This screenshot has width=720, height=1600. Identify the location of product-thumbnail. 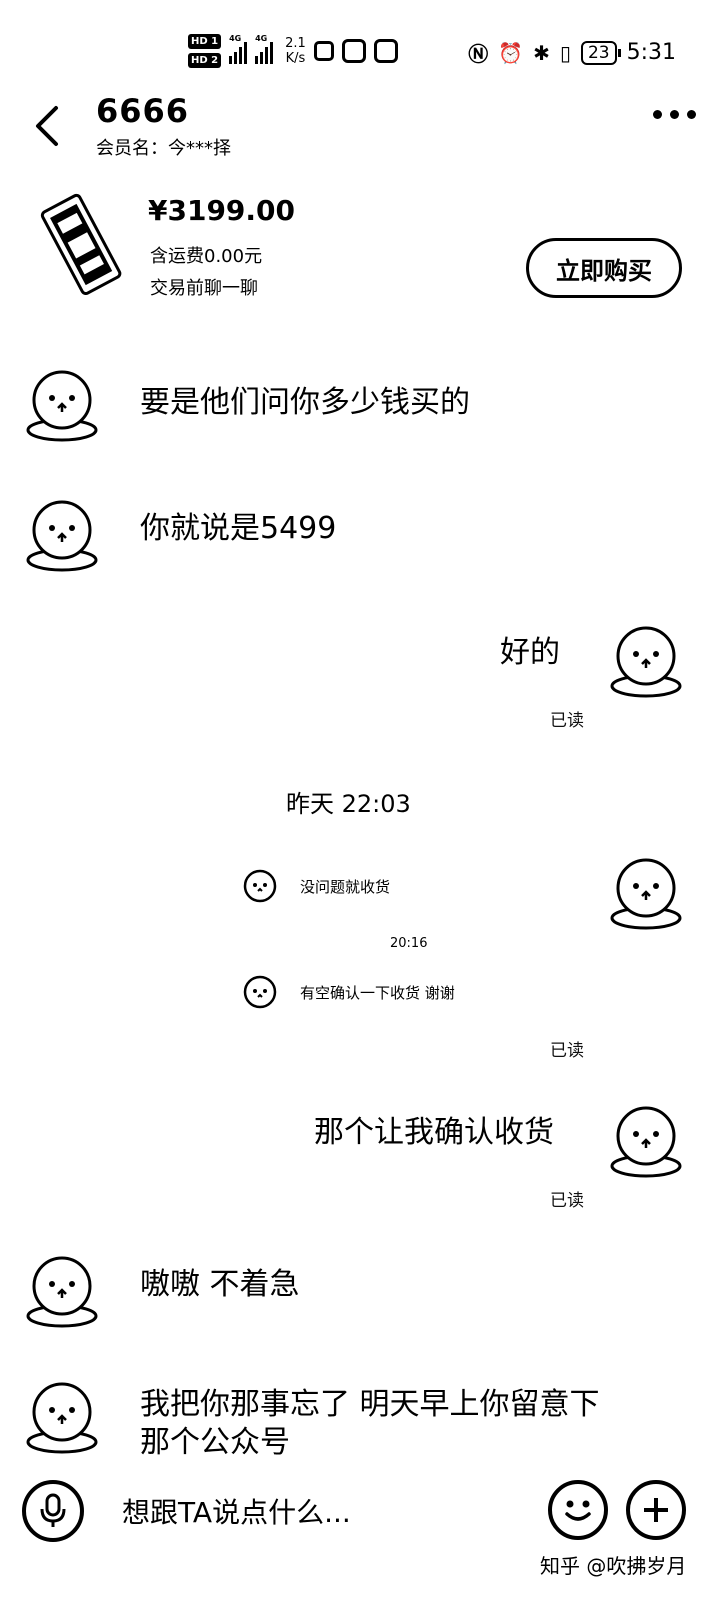
(82, 244).